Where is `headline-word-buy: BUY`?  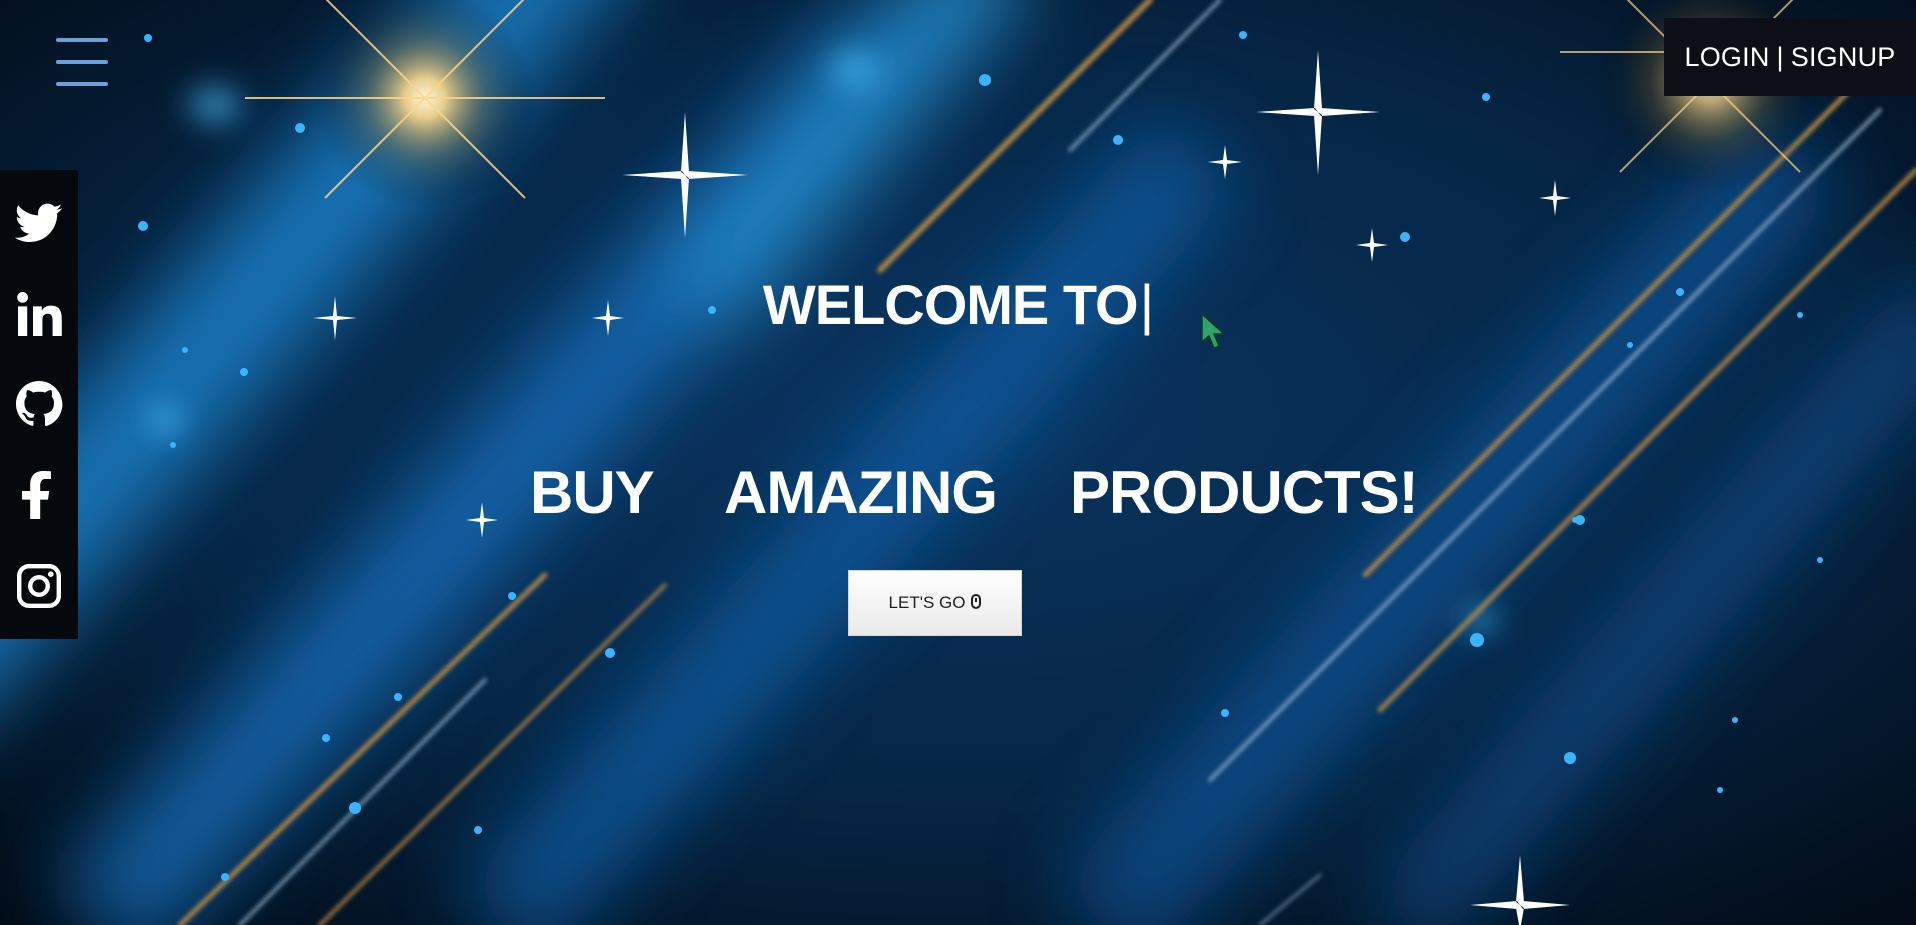 headline-word-buy: BUY is located at coordinates (592, 492).